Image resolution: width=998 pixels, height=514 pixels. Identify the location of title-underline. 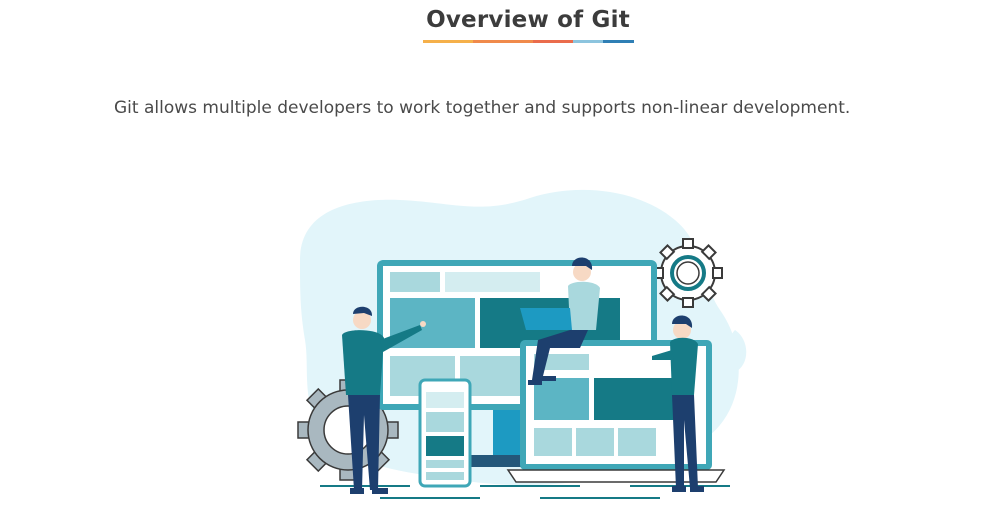
(528, 41).